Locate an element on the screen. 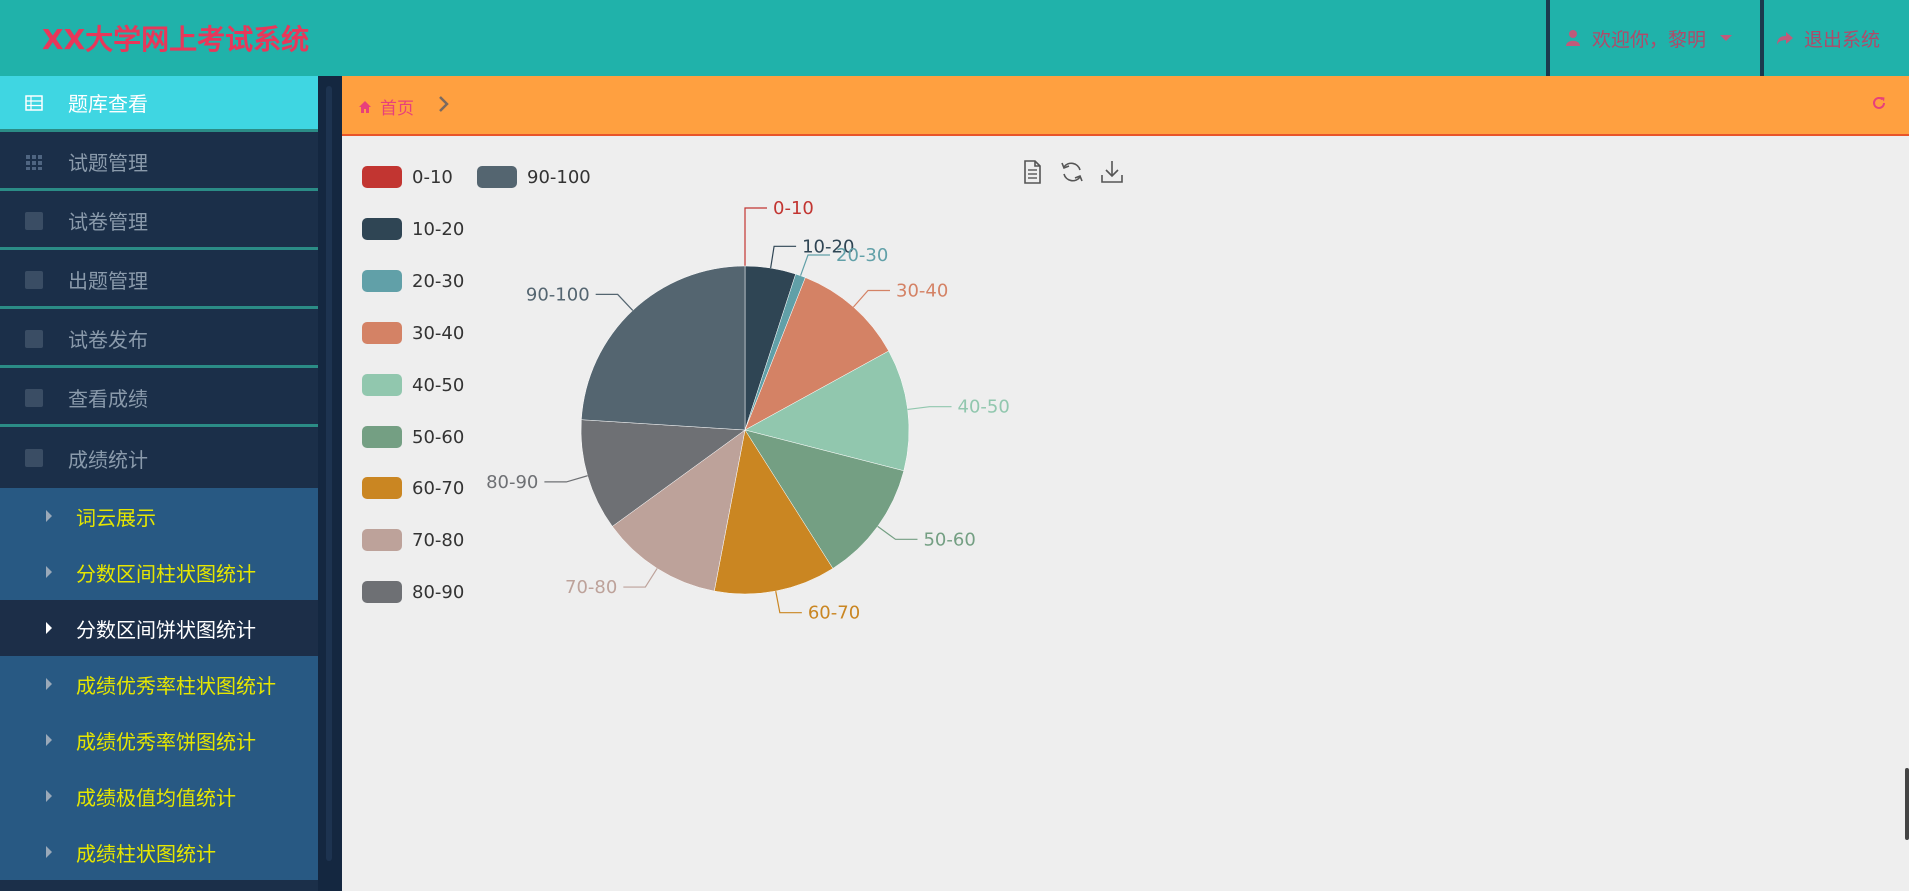 The width and height of the screenshot is (1909, 891). refresh-icon is located at coordinates (1879, 105).